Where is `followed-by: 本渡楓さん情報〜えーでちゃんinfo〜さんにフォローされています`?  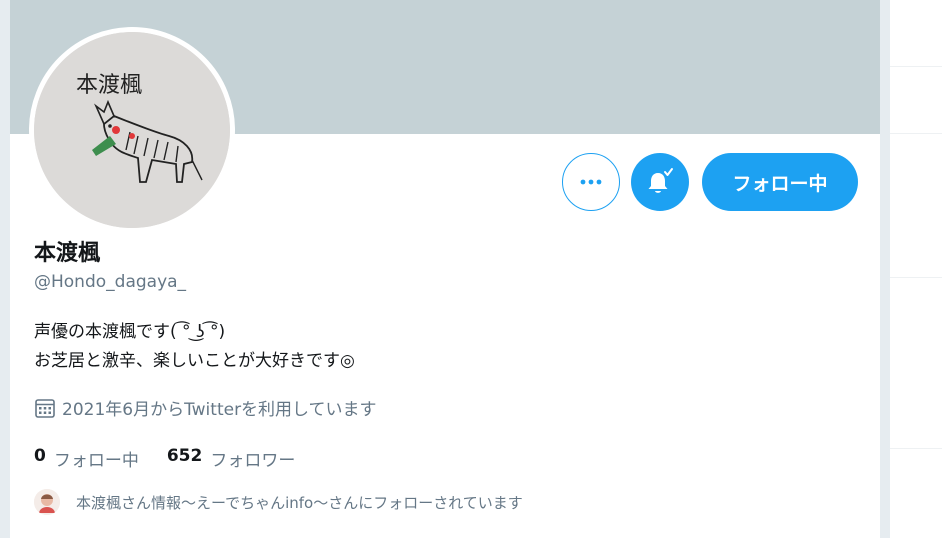
followed-by: 本渡楓さん情報〜えーでちゃんinfo〜さんにフォローされています is located at coordinates (278, 502).